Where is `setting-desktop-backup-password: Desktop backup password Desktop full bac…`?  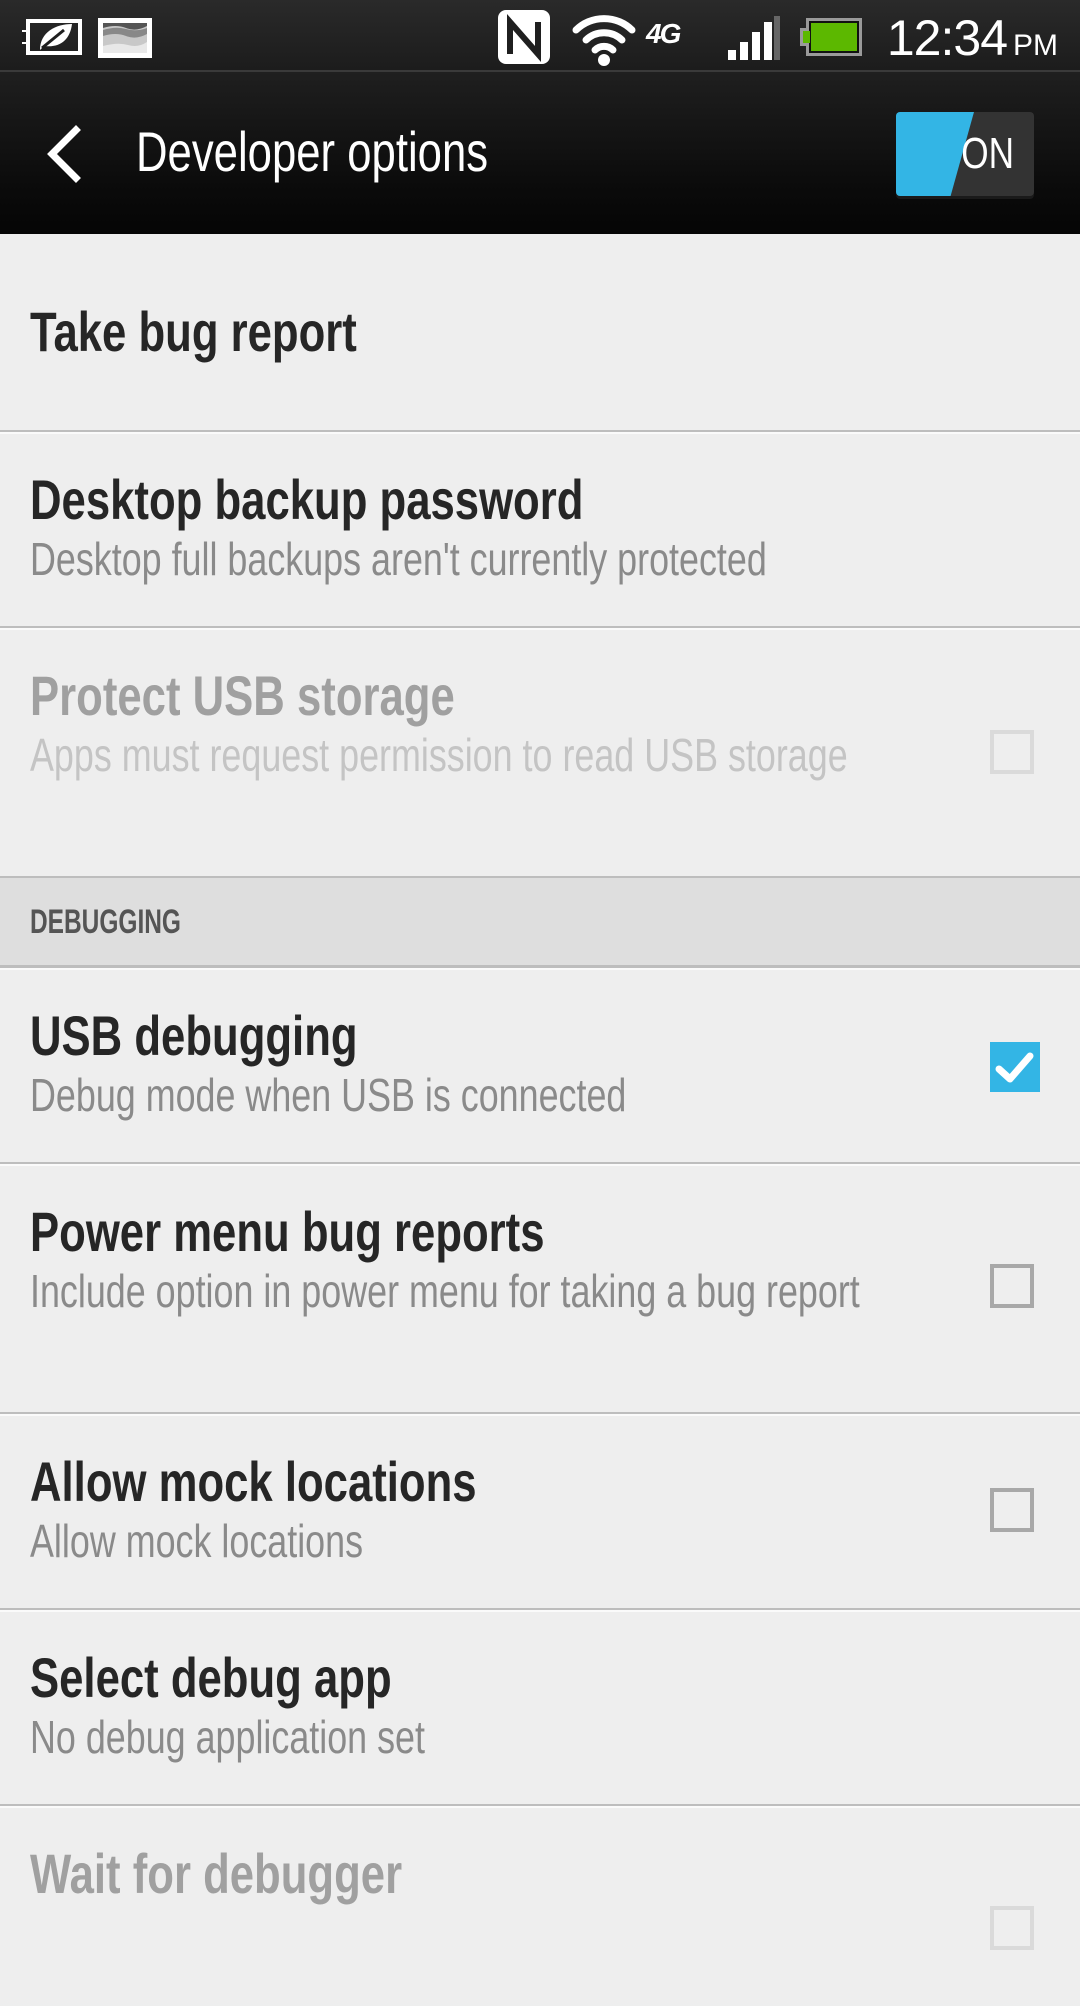
setting-desktop-backup-password: Desktop backup password Desktop full bac… is located at coordinates (540, 530).